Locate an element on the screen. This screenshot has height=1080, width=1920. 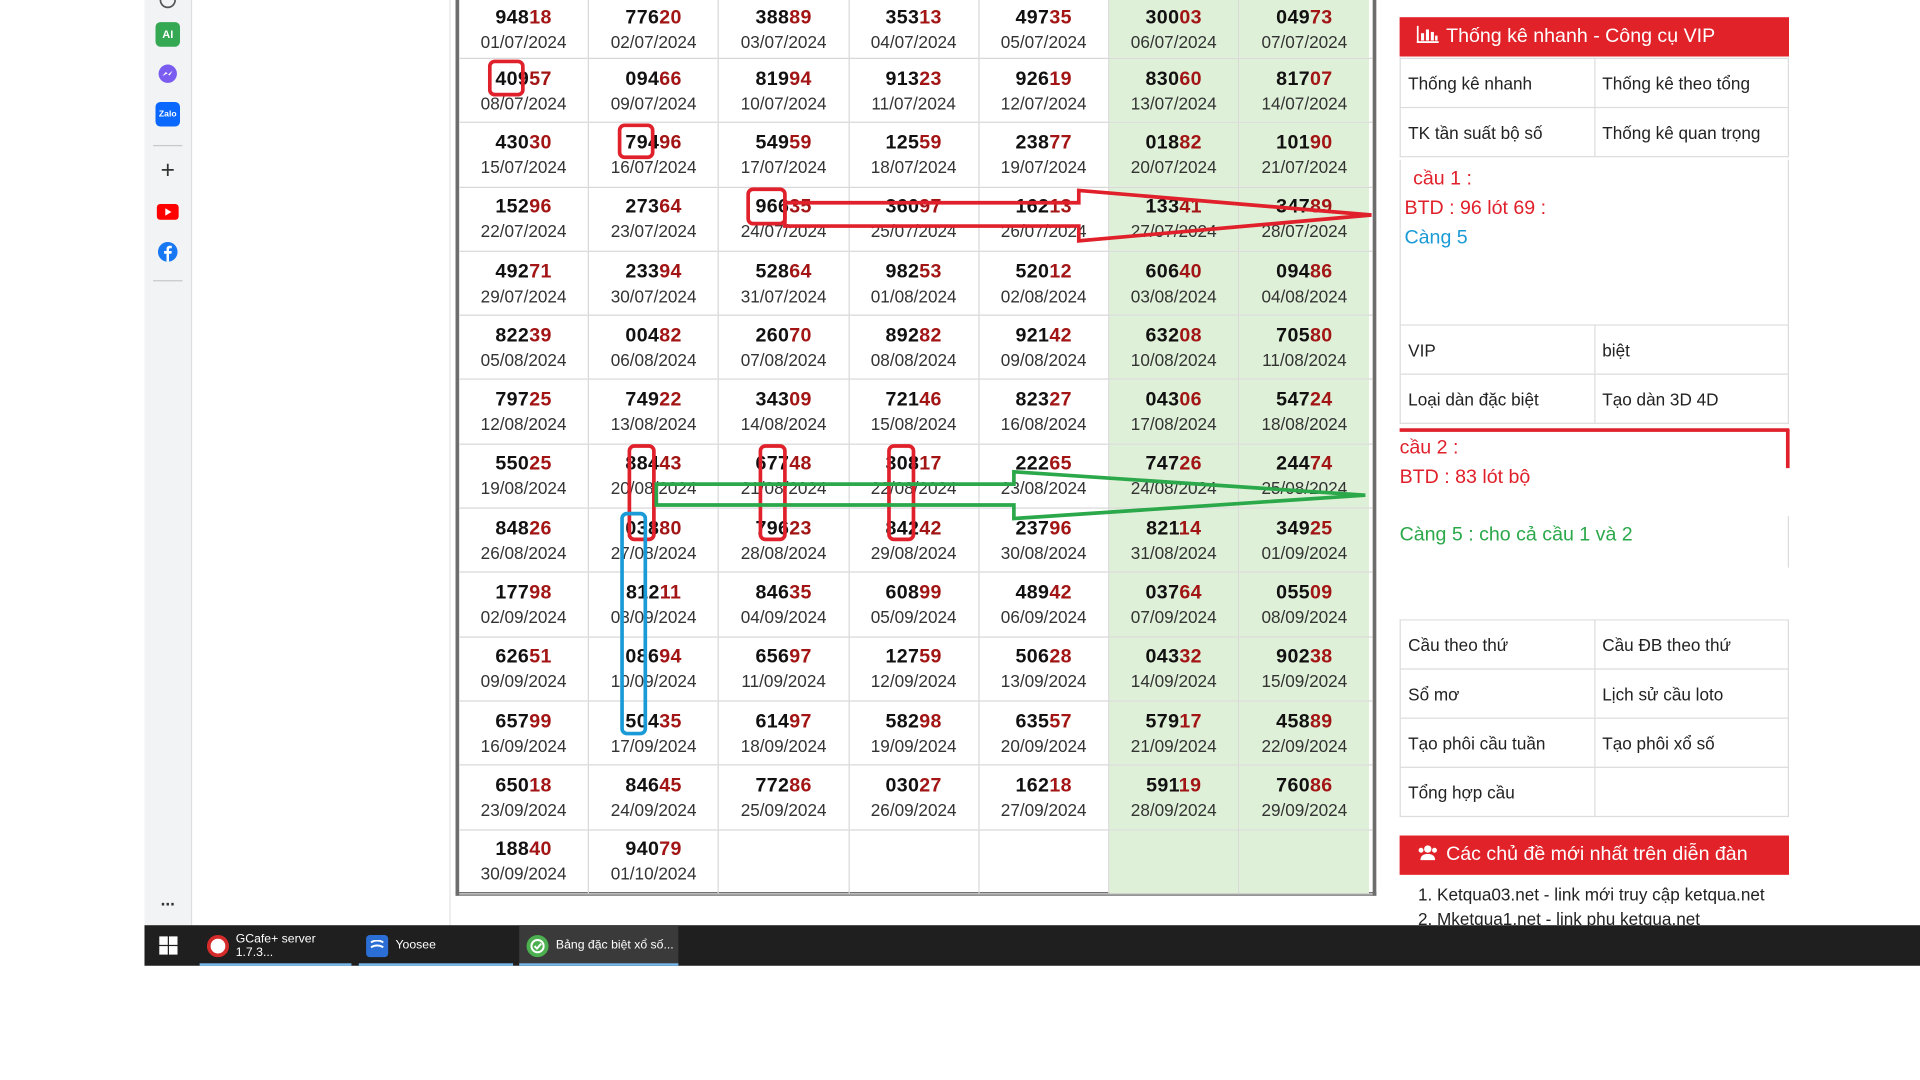
result-number: 05509 is located at coordinates (1304, 593).